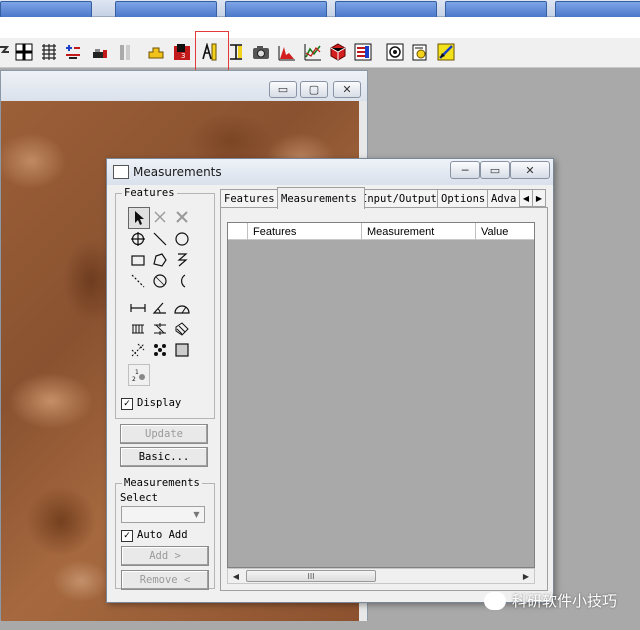  Describe the element at coordinates (149, 193) in the screenshot. I see `features-legend: Features` at that location.